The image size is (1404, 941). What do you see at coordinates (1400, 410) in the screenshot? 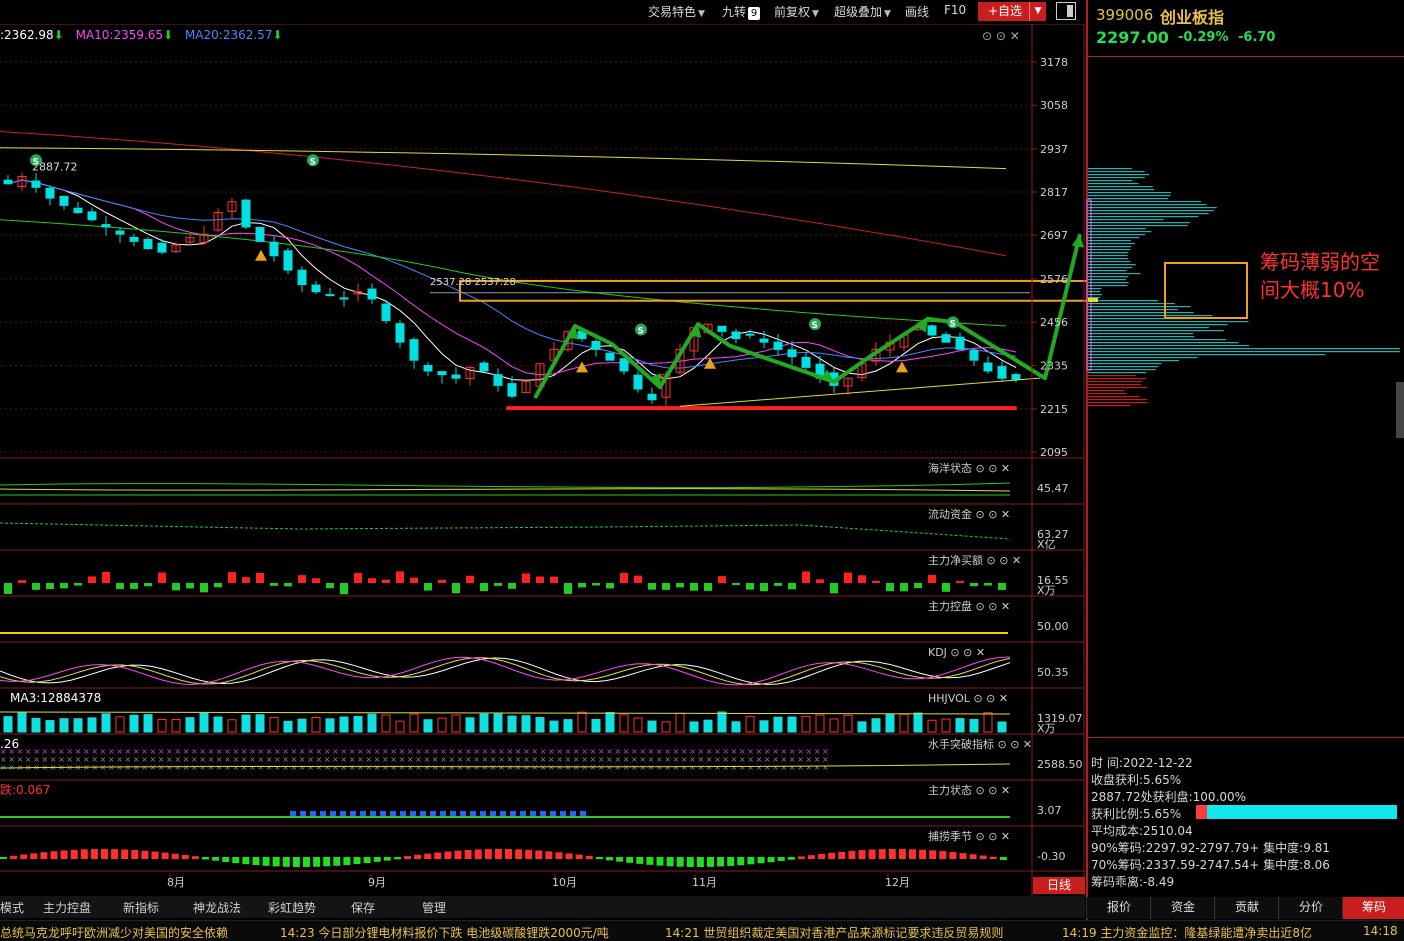
I see `scrollbar` at bounding box center [1400, 410].